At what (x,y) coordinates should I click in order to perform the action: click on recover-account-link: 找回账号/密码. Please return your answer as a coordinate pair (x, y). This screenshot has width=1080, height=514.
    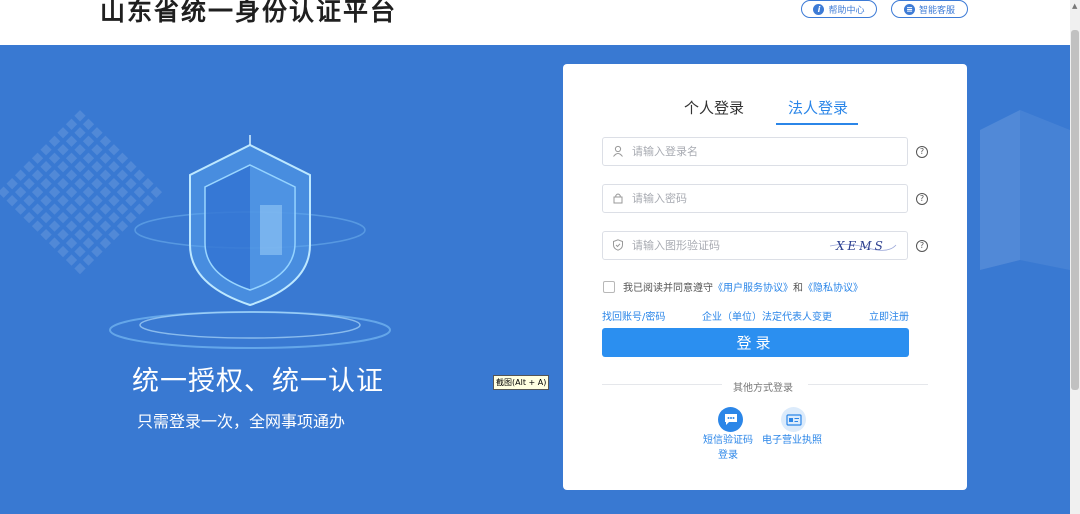
    Looking at the image, I should click on (633, 315).